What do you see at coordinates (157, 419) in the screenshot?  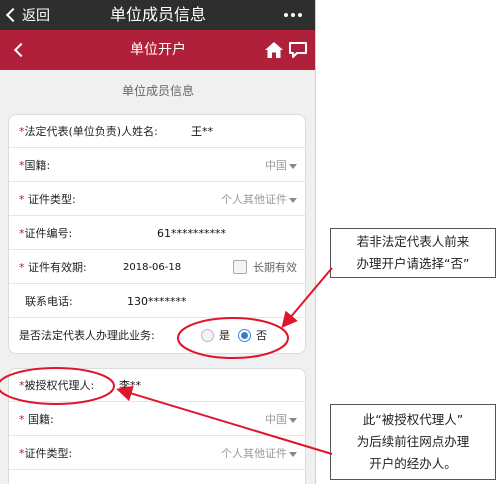 I see `agent-nationality-row: * 国籍: 中国` at bounding box center [157, 419].